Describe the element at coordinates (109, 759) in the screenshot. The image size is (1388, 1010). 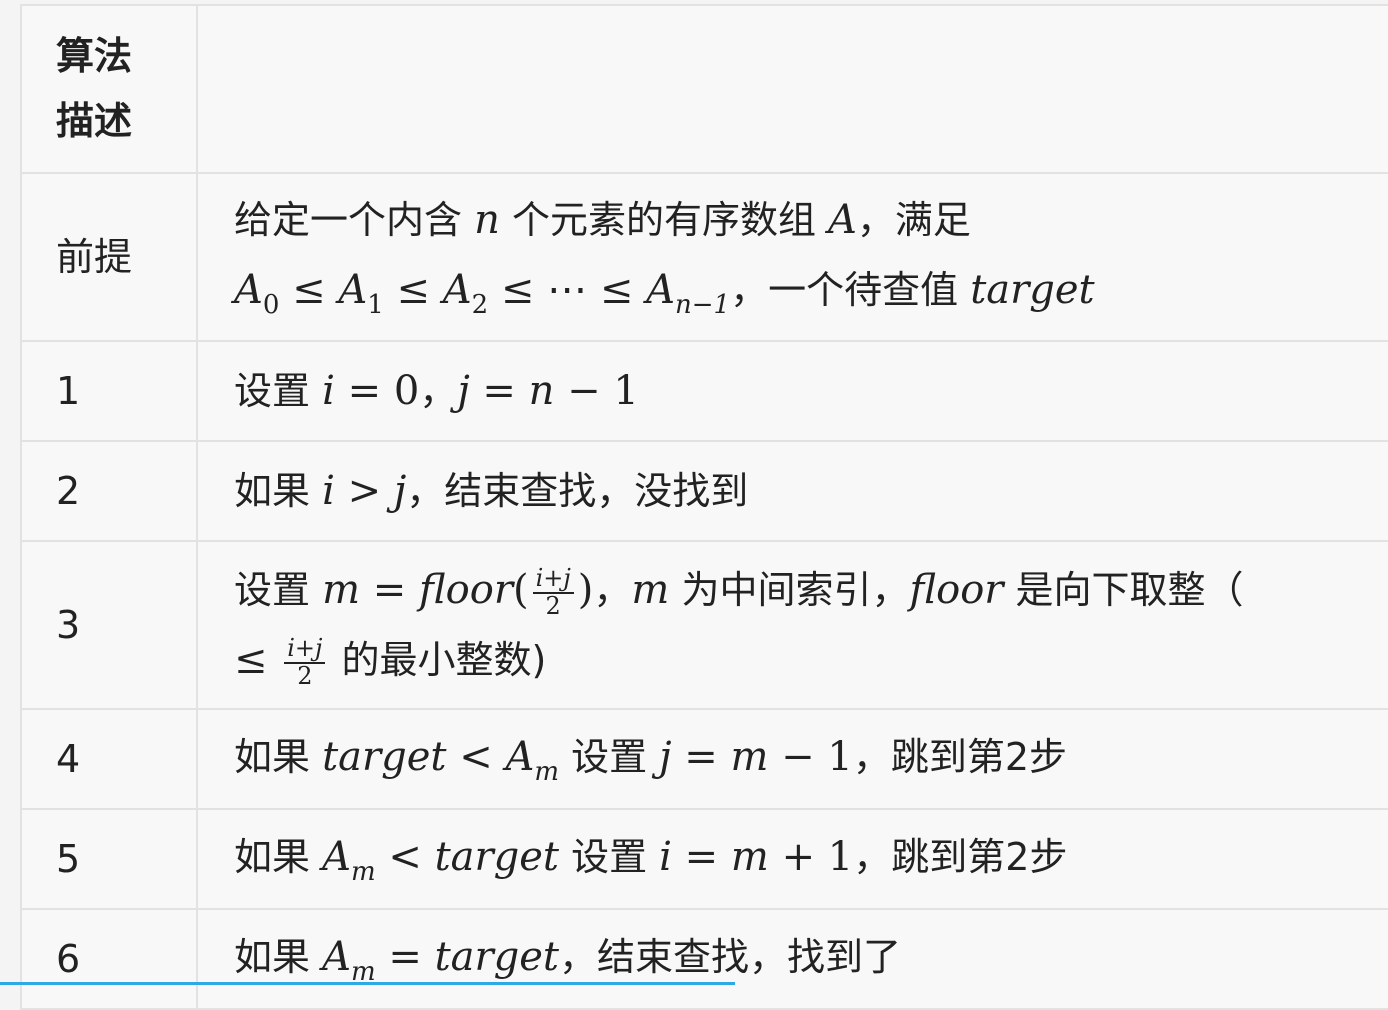
I see `row-label: 4` at that location.